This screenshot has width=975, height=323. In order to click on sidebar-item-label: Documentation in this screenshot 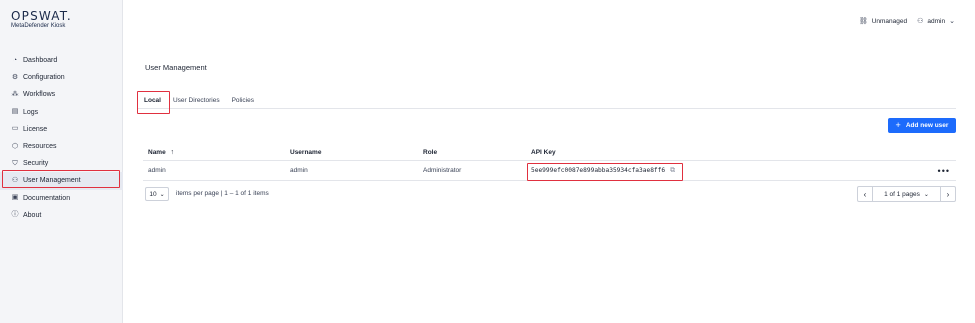, I will do `click(47, 198)`.